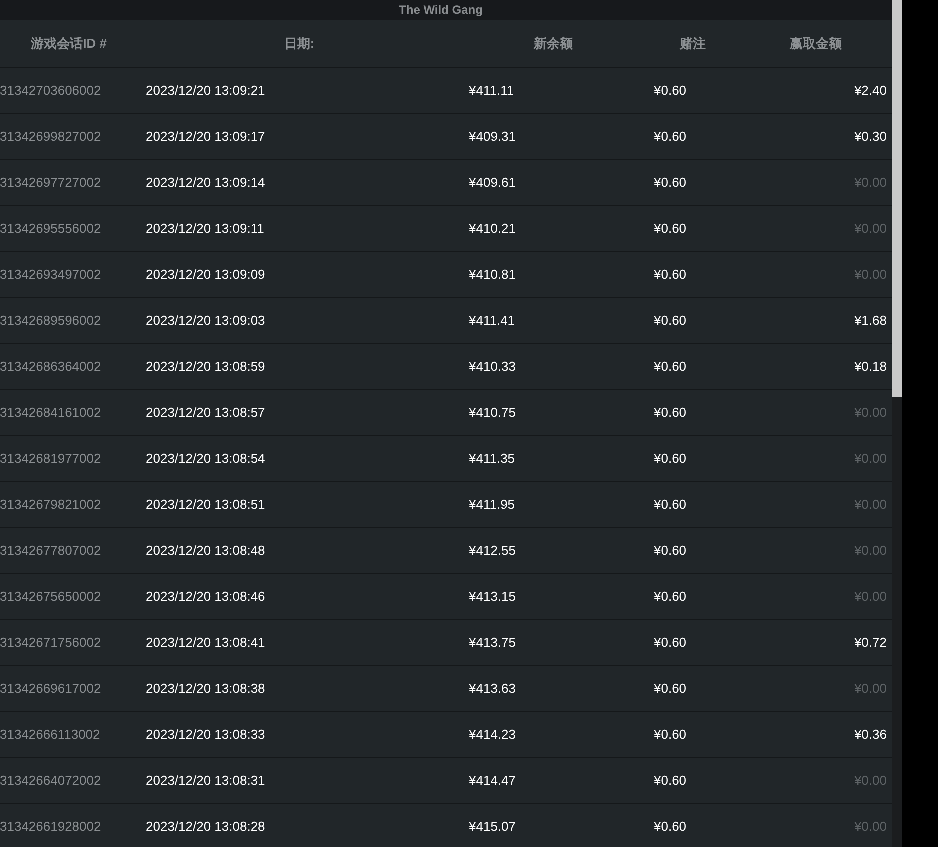  What do you see at coordinates (897, 198) in the screenshot?
I see `scrollbar-thumb` at bounding box center [897, 198].